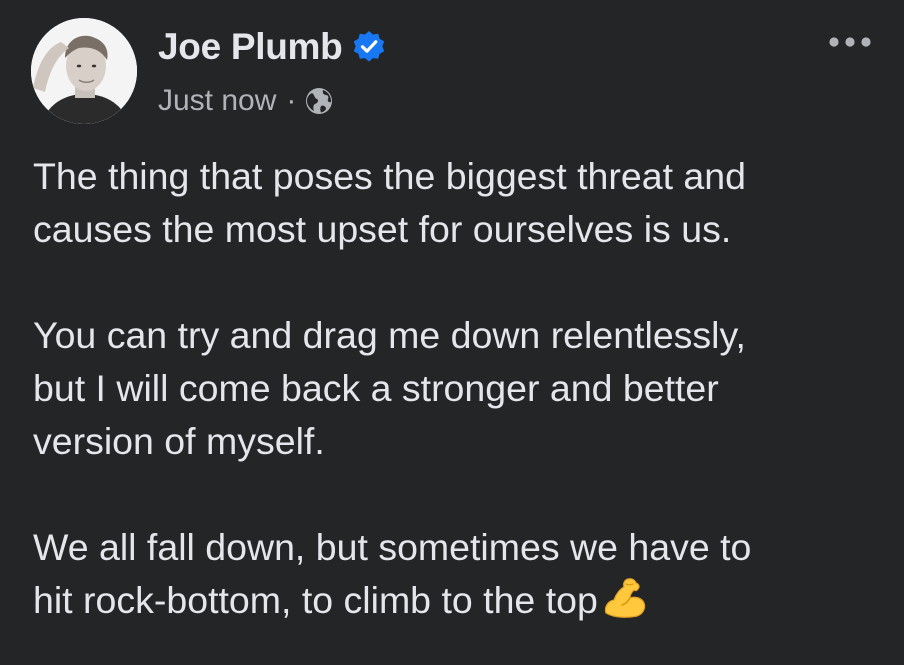 The width and height of the screenshot is (904, 665). I want to click on profile-photo, so click(84, 71).